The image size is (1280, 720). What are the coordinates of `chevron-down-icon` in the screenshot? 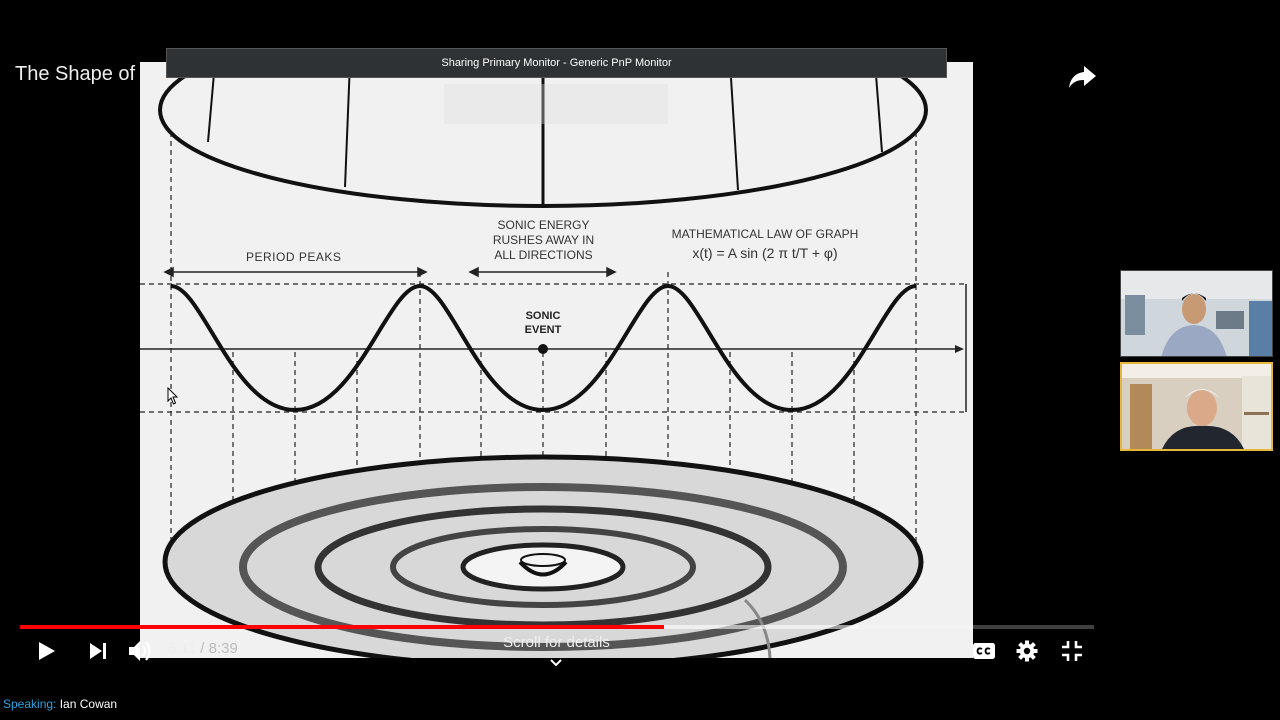 It's located at (556, 664).